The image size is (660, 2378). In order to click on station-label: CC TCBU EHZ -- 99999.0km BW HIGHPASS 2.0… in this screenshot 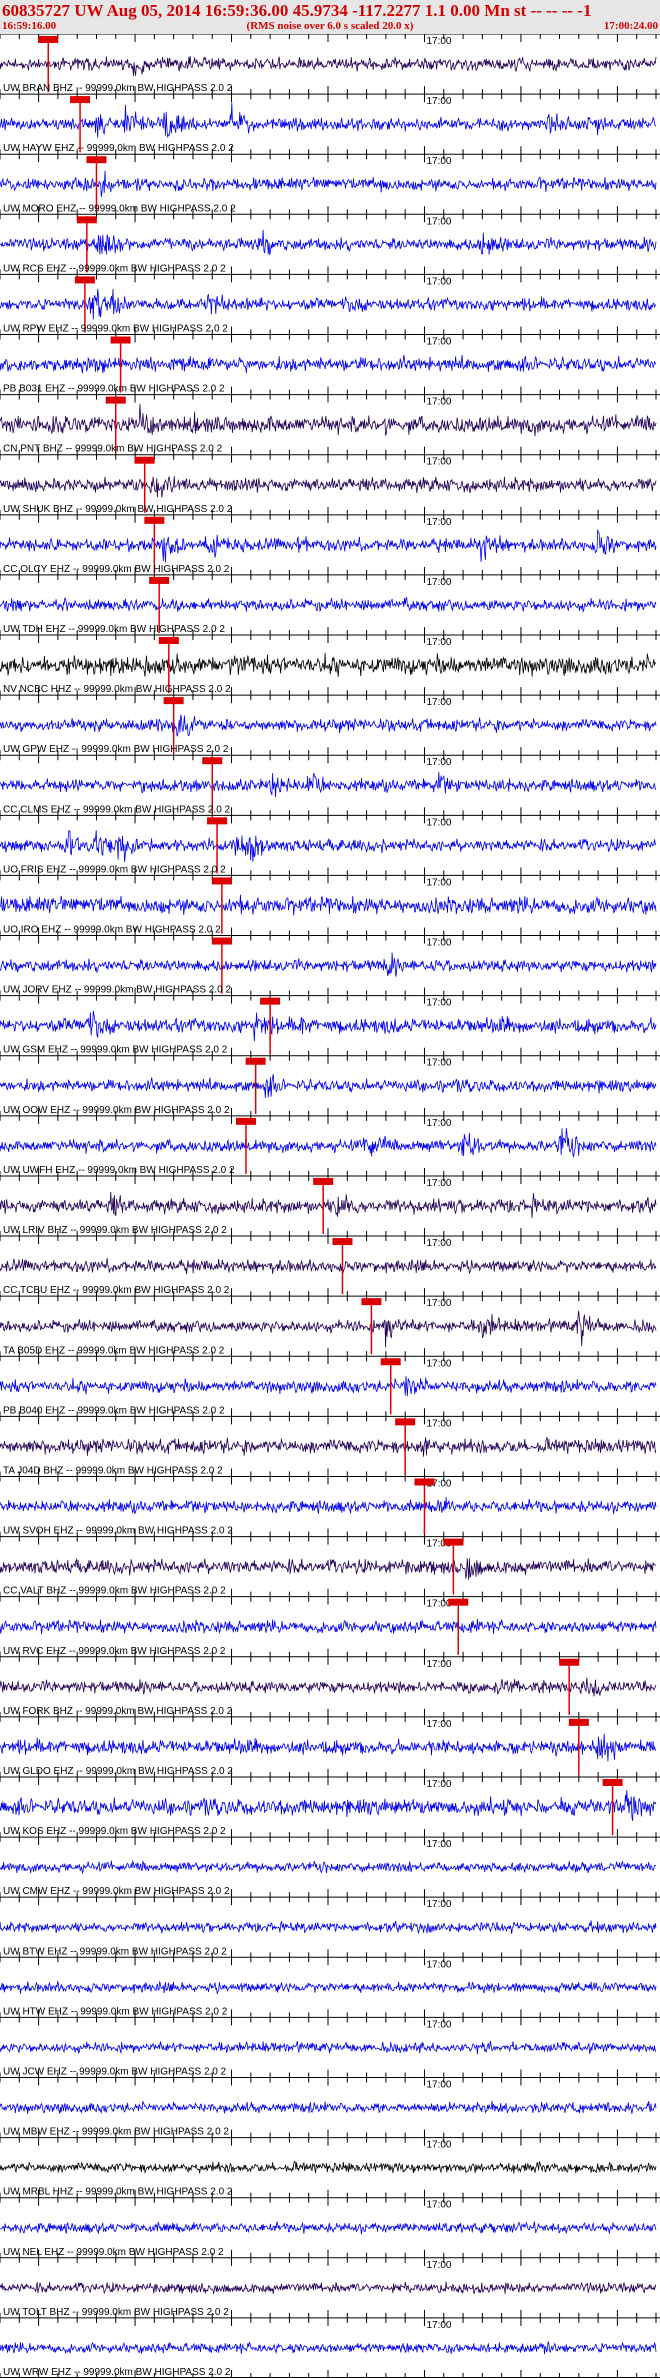, I will do `click(116, 1290)`.